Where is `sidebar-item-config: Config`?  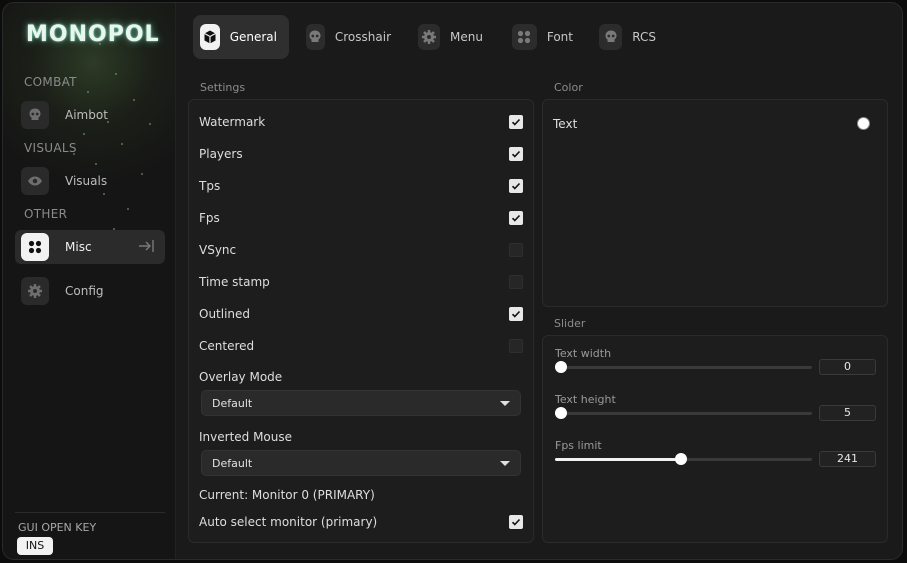 sidebar-item-config: Config is located at coordinates (90, 291).